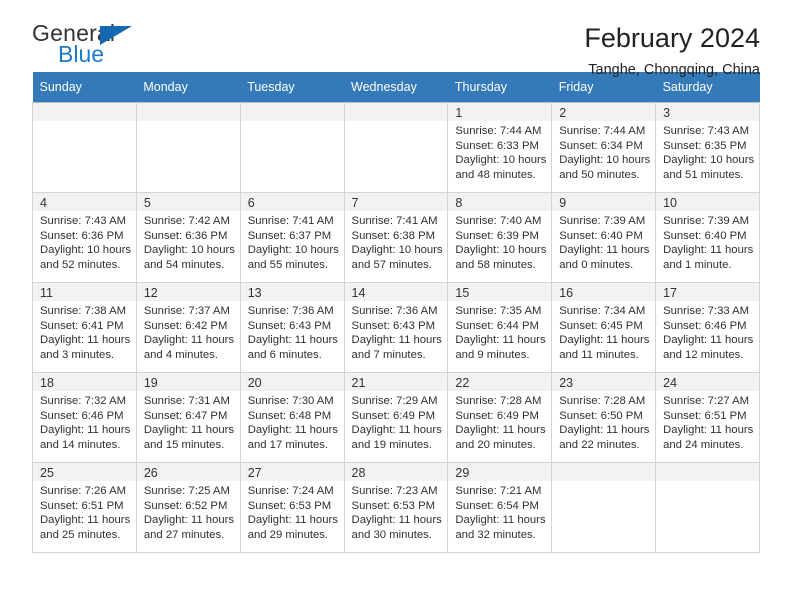 This screenshot has width=792, height=612. I want to click on daylight-text-line2: and 58 minutes., so click(495, 264).